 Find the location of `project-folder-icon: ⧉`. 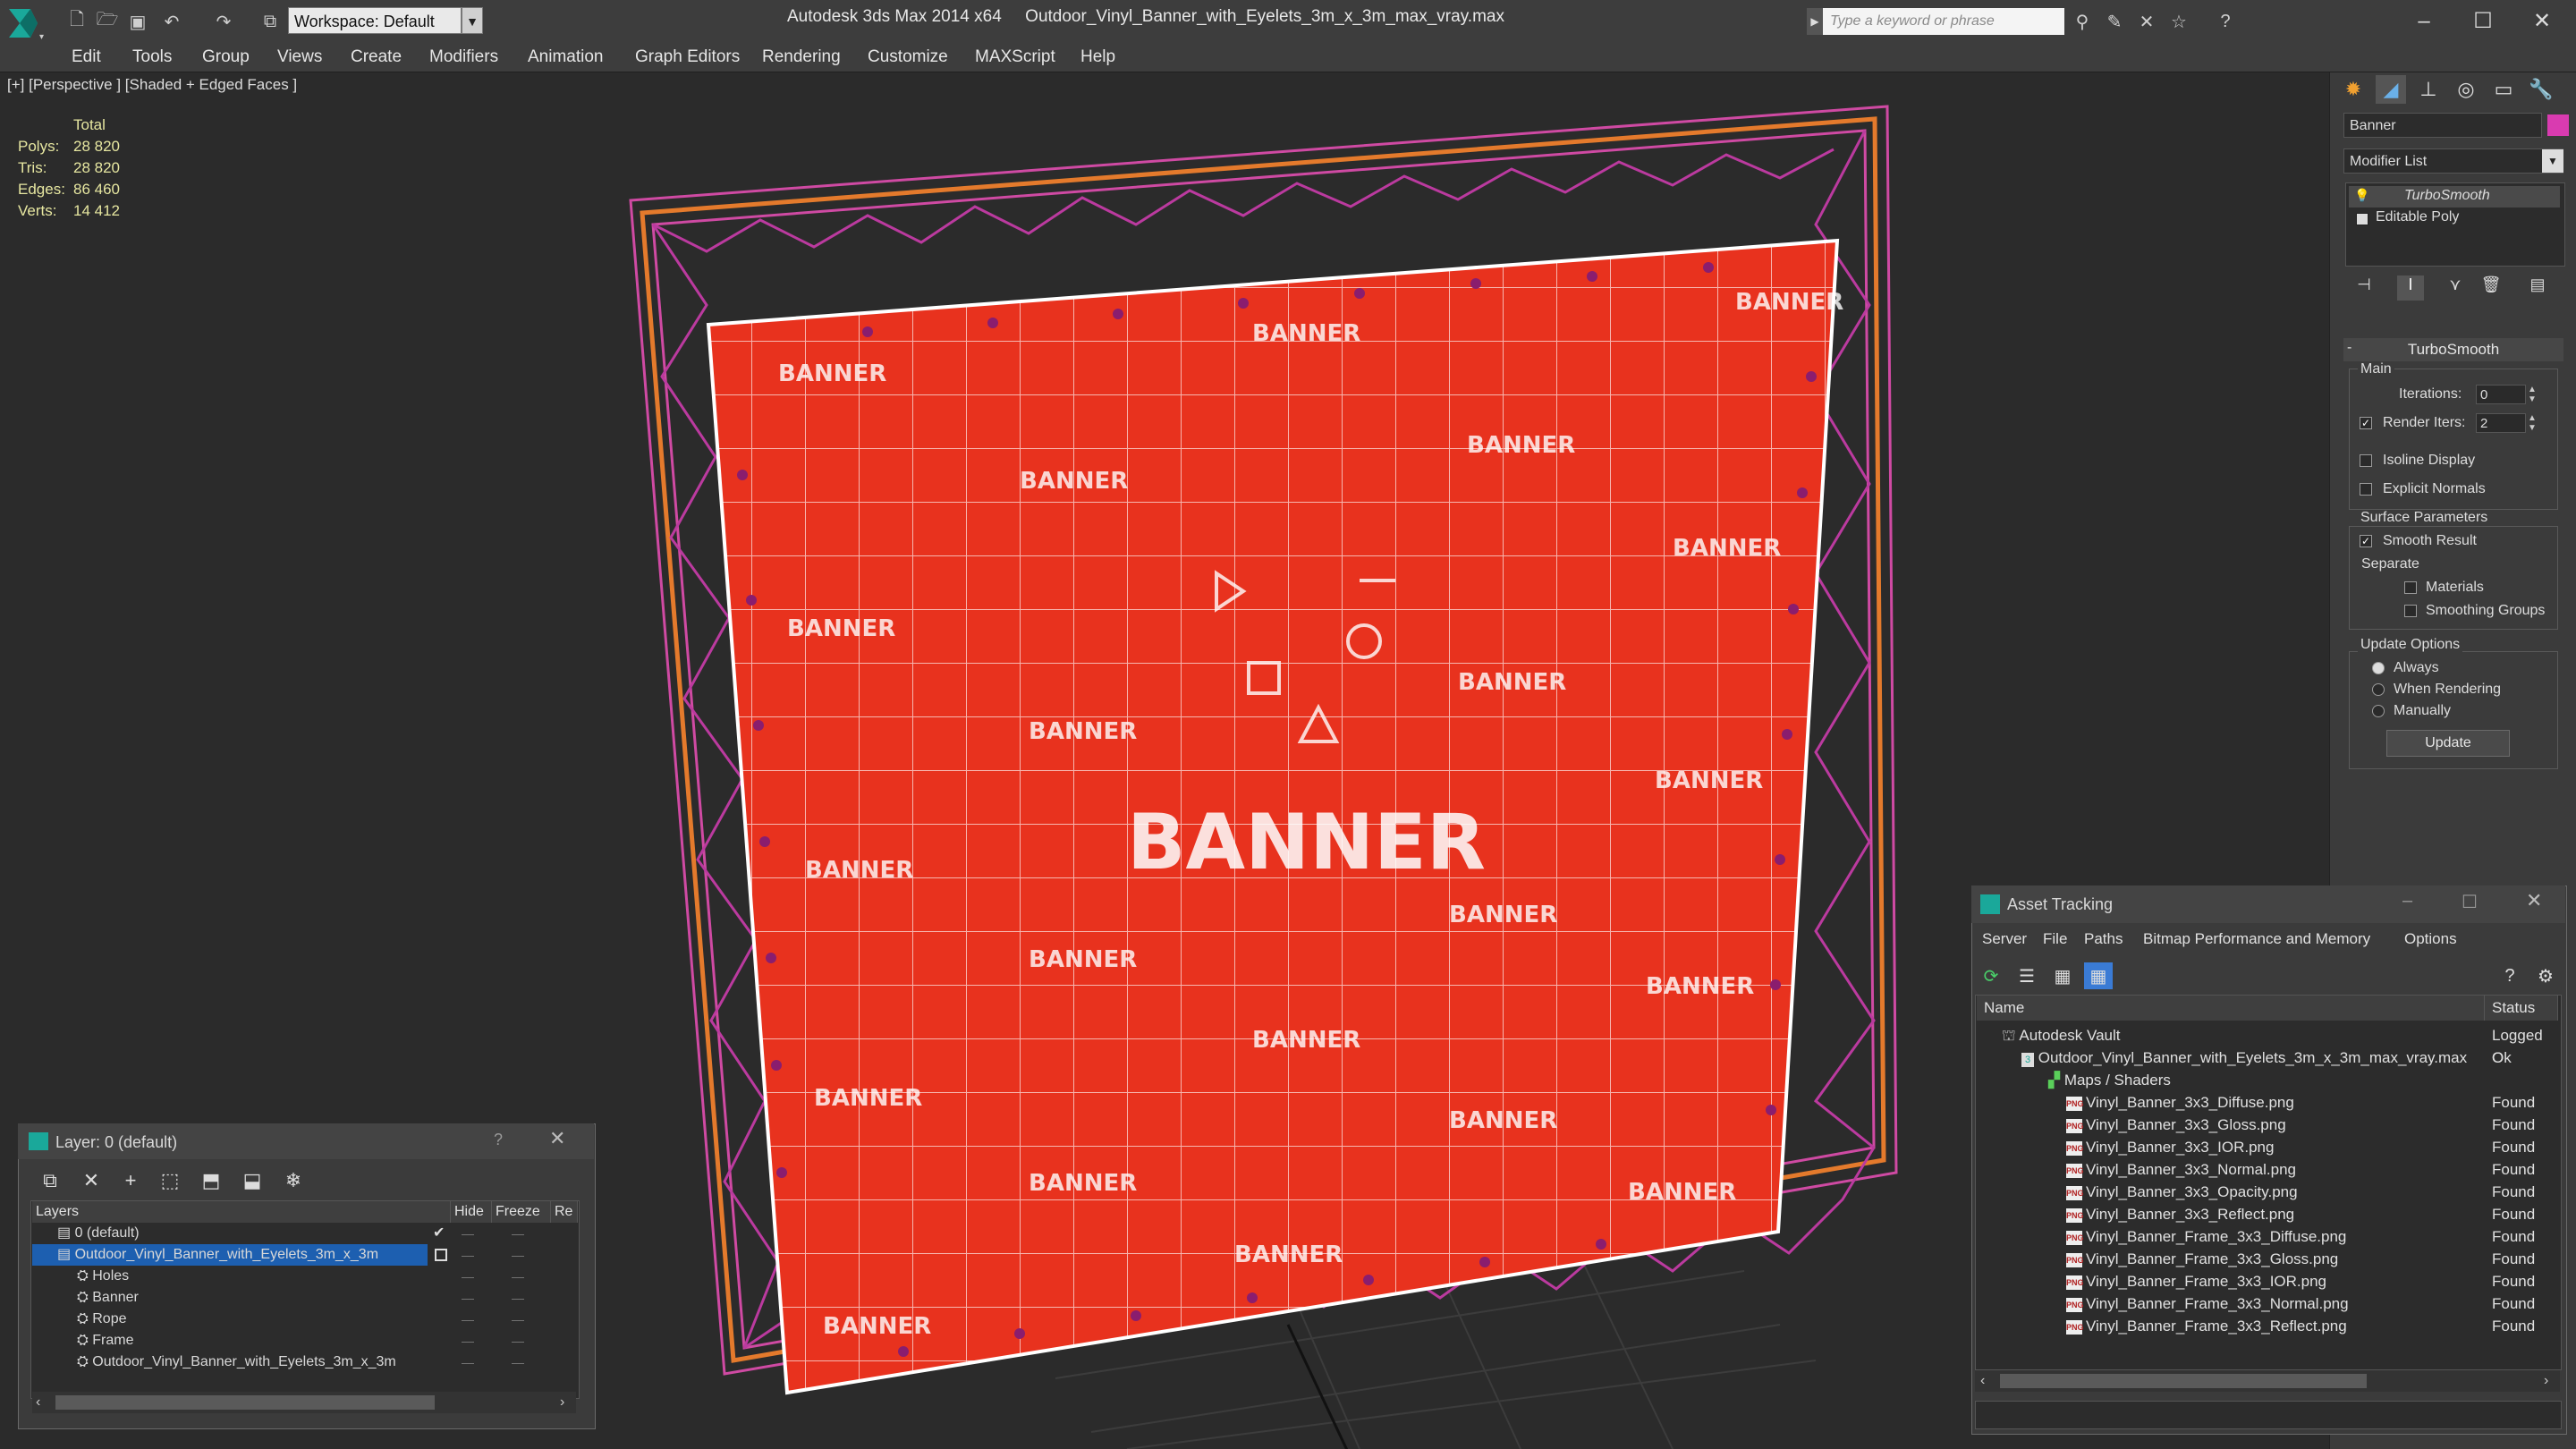

project-folder-icon: ⧉ is located at coordinates (270, 21).